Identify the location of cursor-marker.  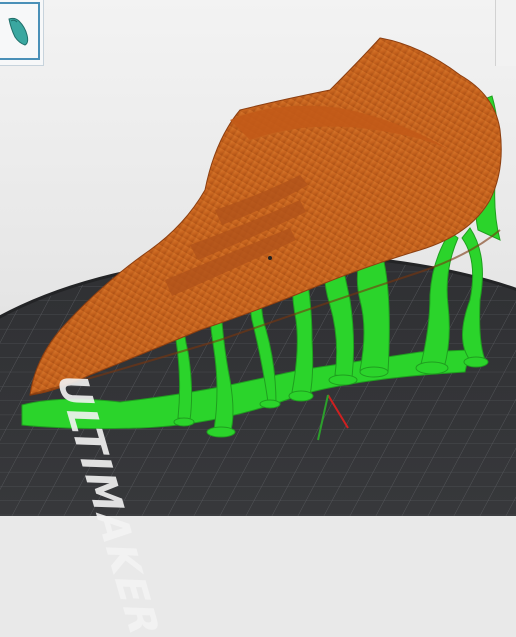
(270, 258).